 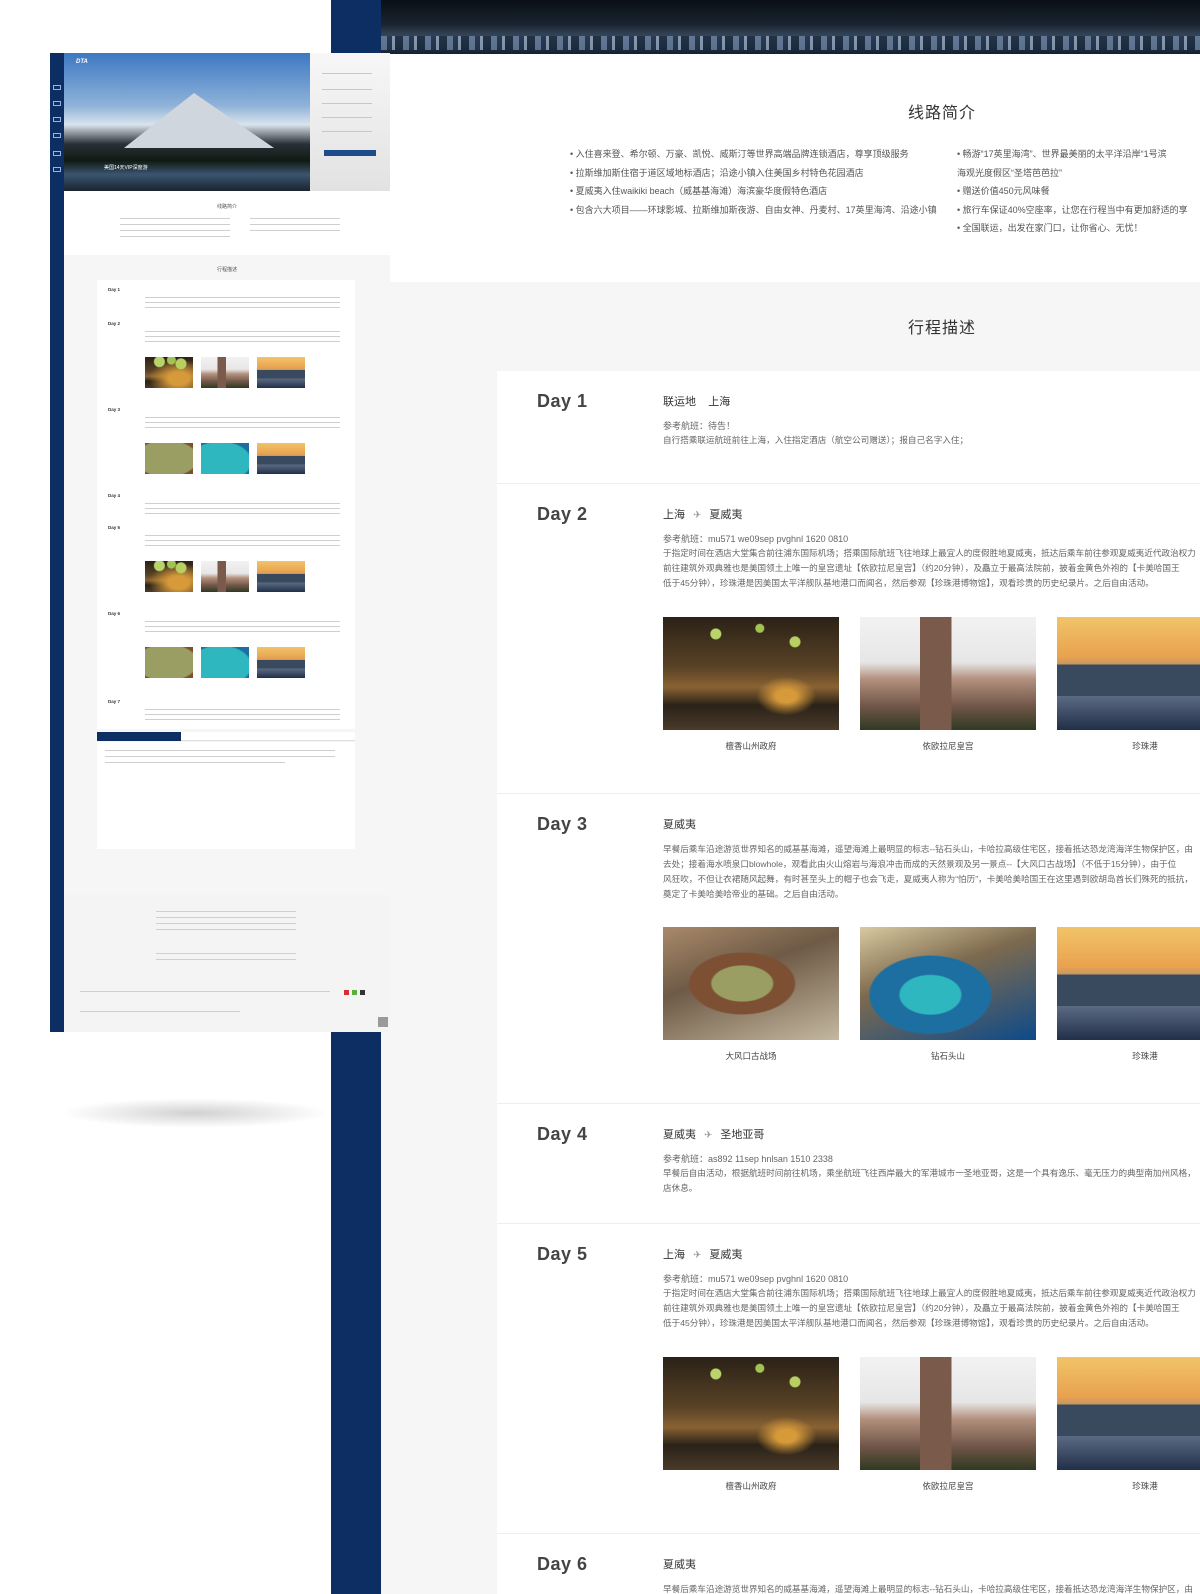 I want to click on preview-day-label: Day 2, so click(x=114, y=323).